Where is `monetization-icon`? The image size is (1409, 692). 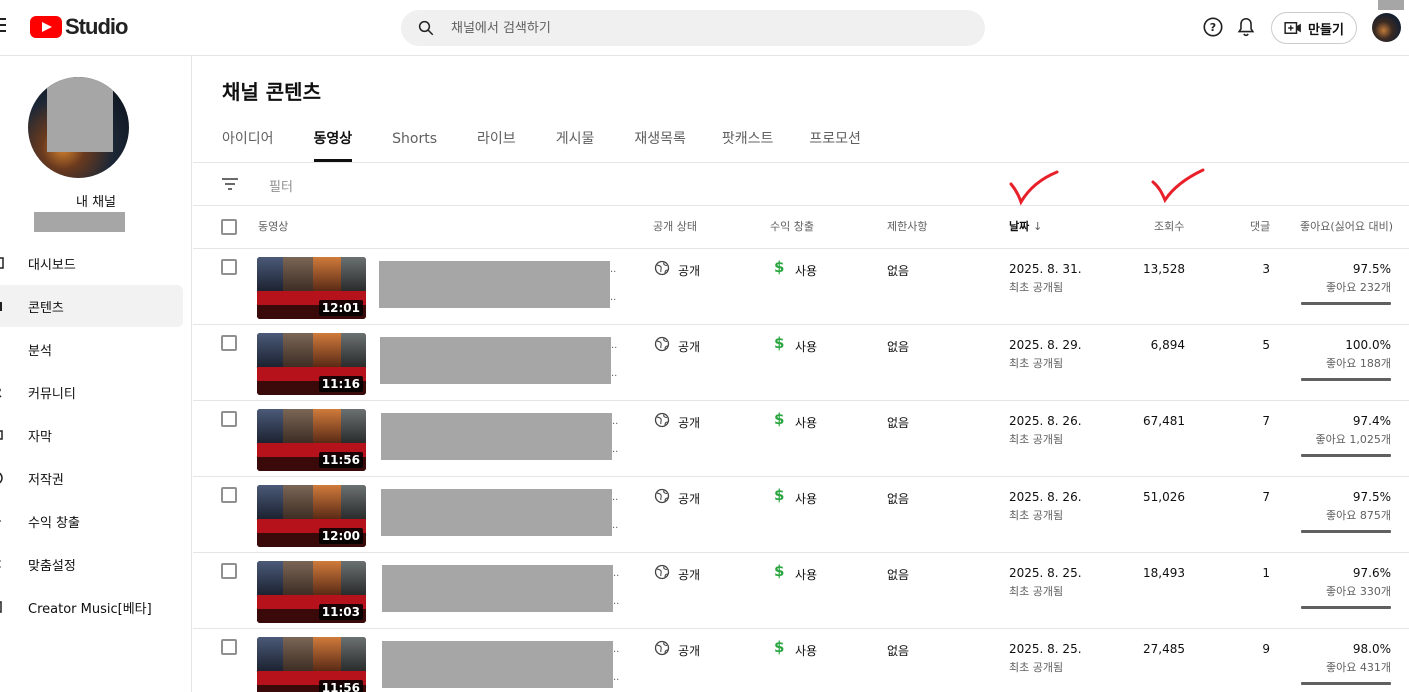
monetization-icon is located at coordinates (1, 521).